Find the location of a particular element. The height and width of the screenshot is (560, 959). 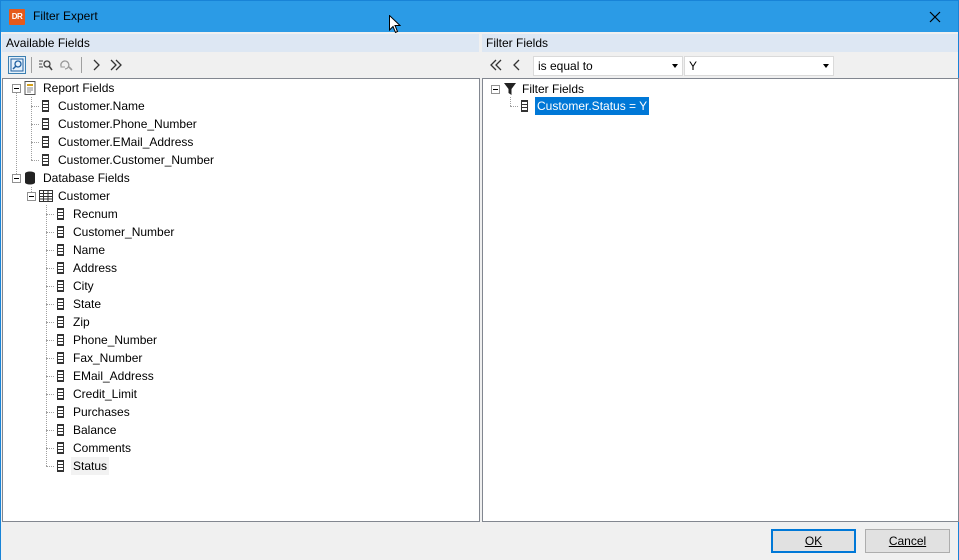

report-fields-expander is located at coordinates (16, 88).